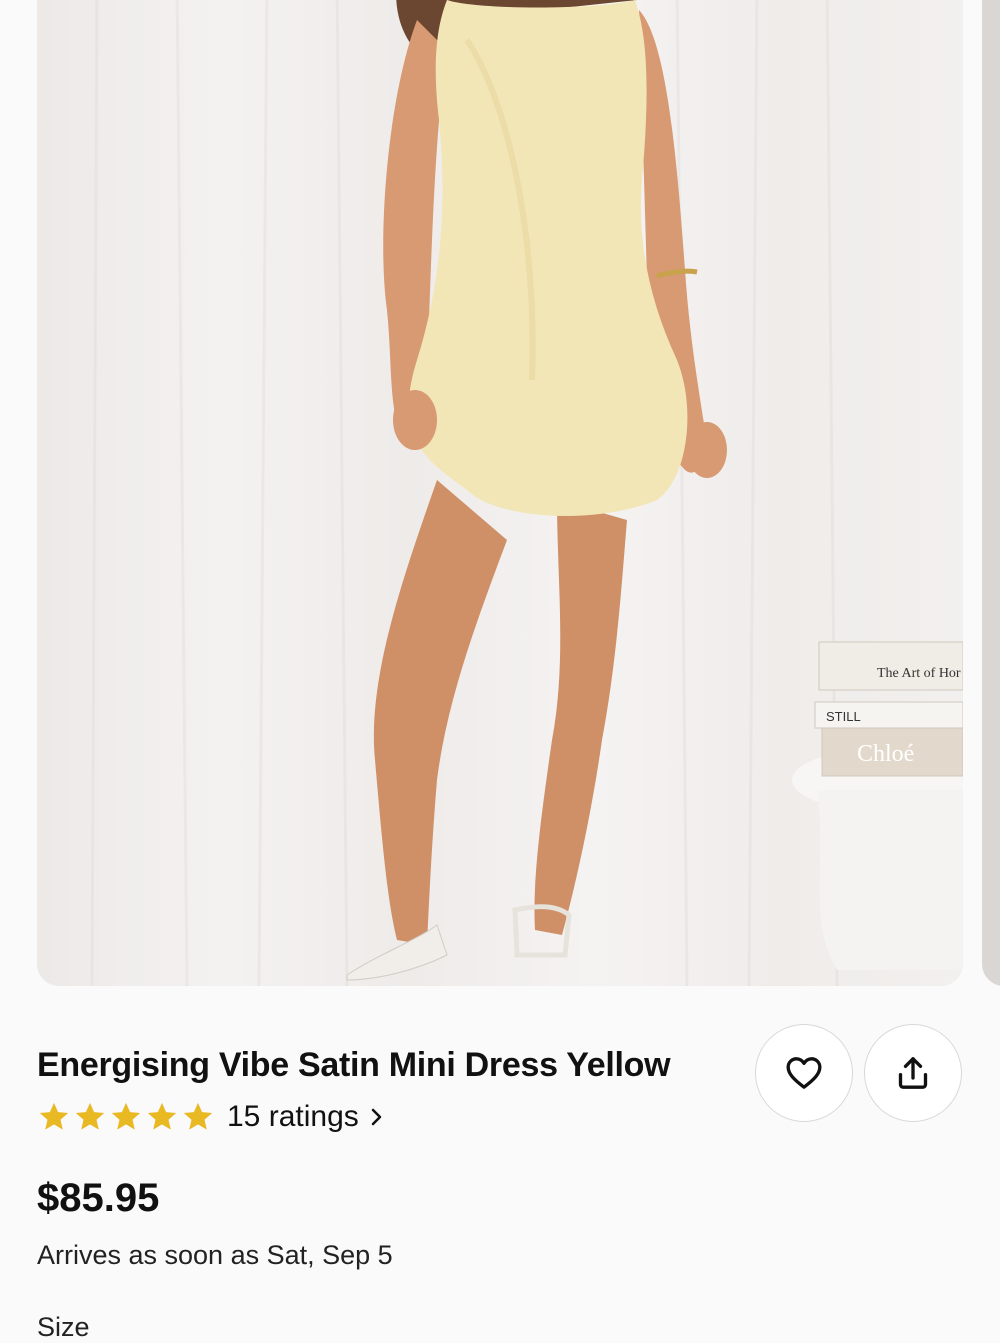 The width and height of the screenshot is (1000, 1343). What do you see at coordinates (885, 754) in the screenshot?
I see `book-title-chloe: Chloé` at bounding box center [885, 754].